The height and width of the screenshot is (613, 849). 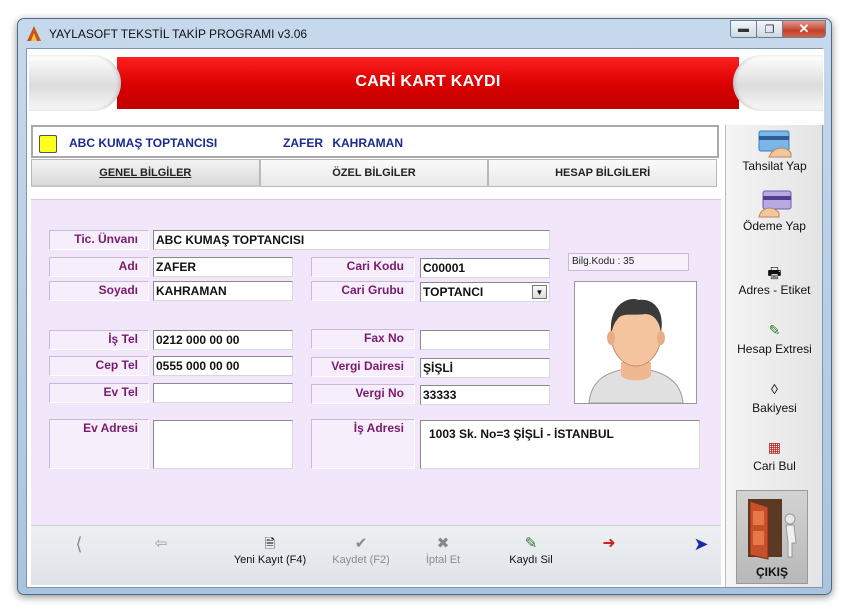 I want to click on exit-label: ÇIKIŞ, so click(x=771, y=572).